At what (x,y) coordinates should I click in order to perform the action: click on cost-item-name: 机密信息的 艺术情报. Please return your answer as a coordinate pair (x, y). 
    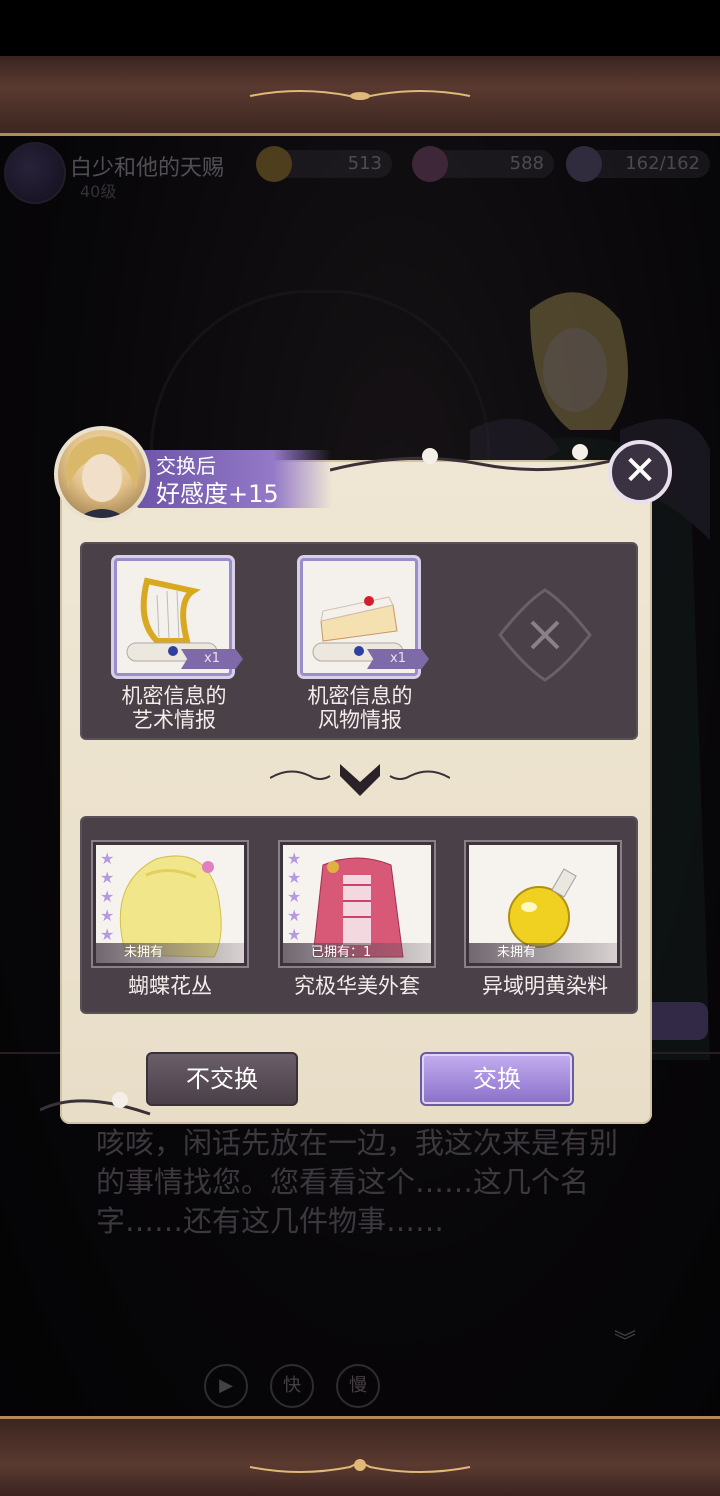
    Looking at the image, I should click on (174, 708).